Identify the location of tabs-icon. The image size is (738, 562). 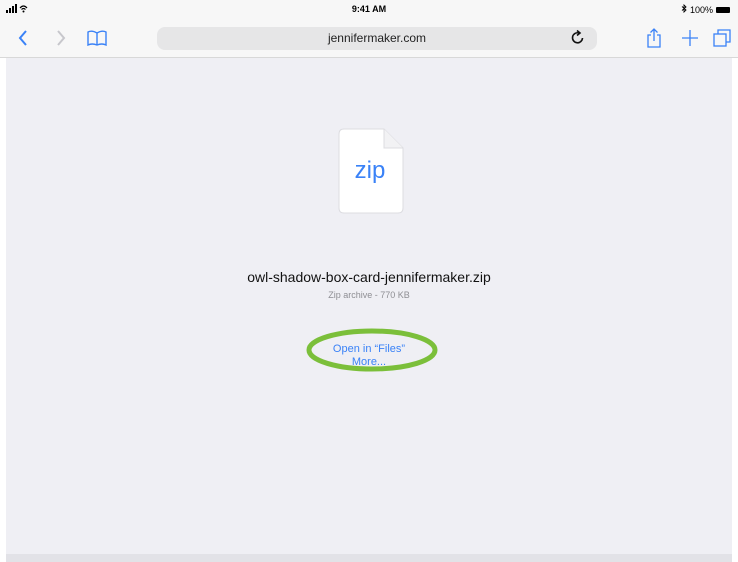
(722, 38).